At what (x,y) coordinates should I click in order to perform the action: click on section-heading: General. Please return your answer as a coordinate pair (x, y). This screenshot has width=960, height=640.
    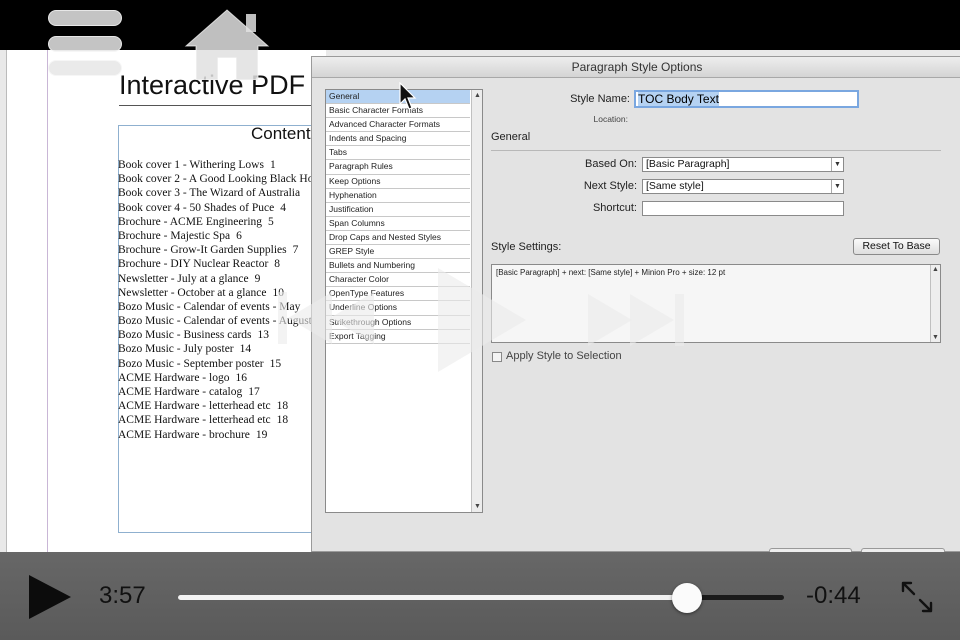
    Looking at the image, I should click on (511, 137).